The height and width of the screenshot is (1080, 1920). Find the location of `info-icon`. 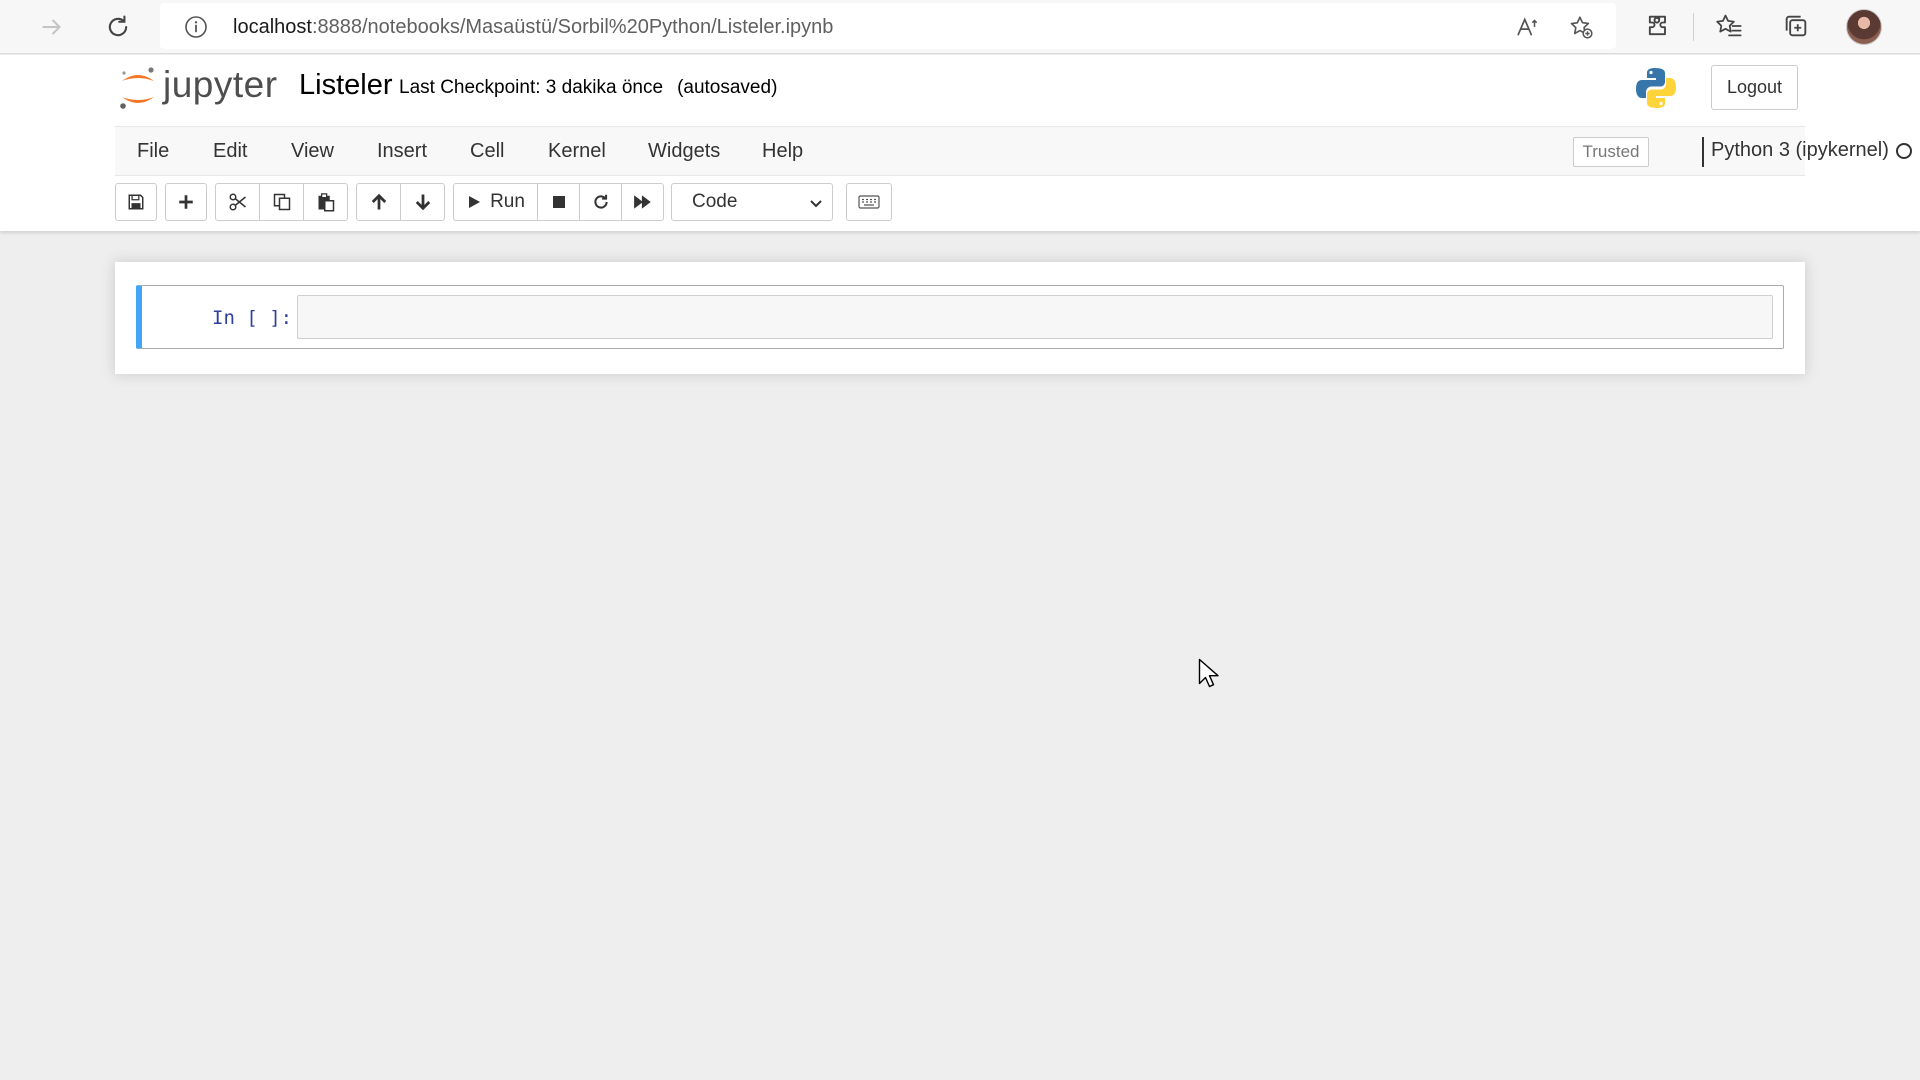

info-icon is located at coordinates (196, 27).